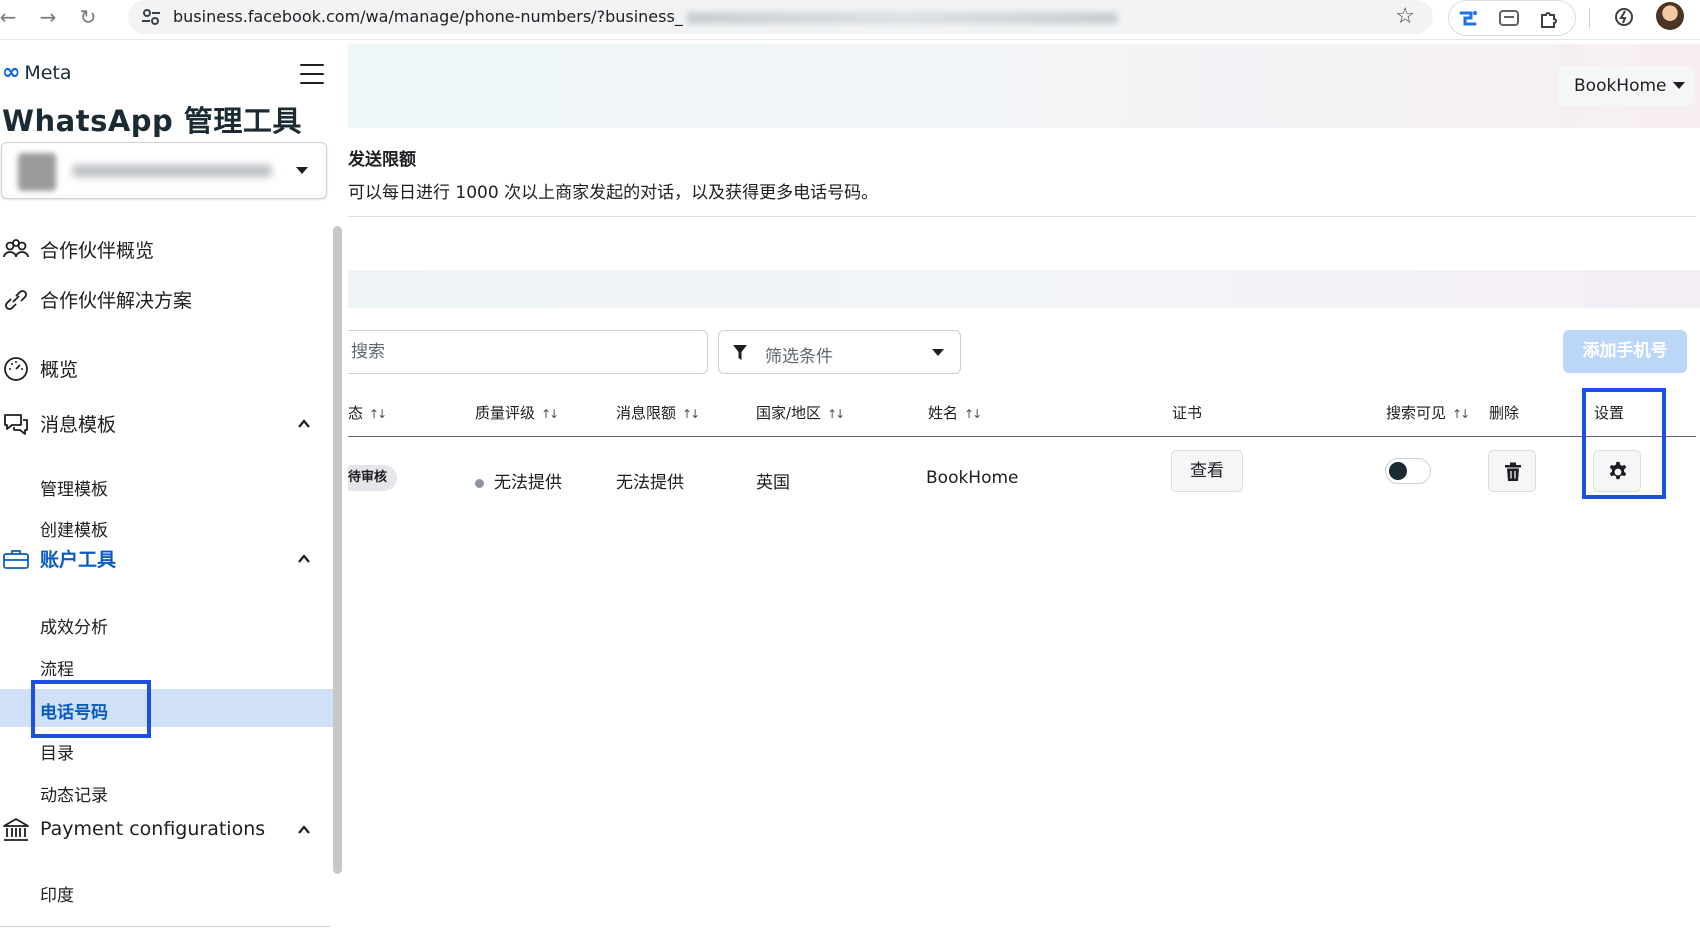 The width and height of the screenshot is (1700, 935). I want to click on trash-icon, so click(1513, 471).